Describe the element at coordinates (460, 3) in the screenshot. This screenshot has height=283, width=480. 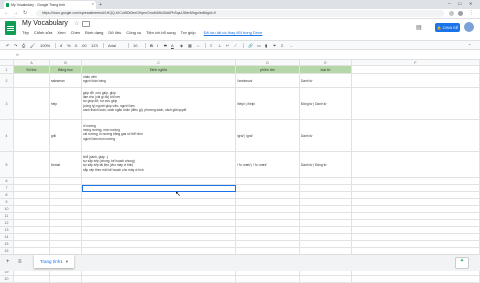
I see `maximize-icon: ☐` at that location.